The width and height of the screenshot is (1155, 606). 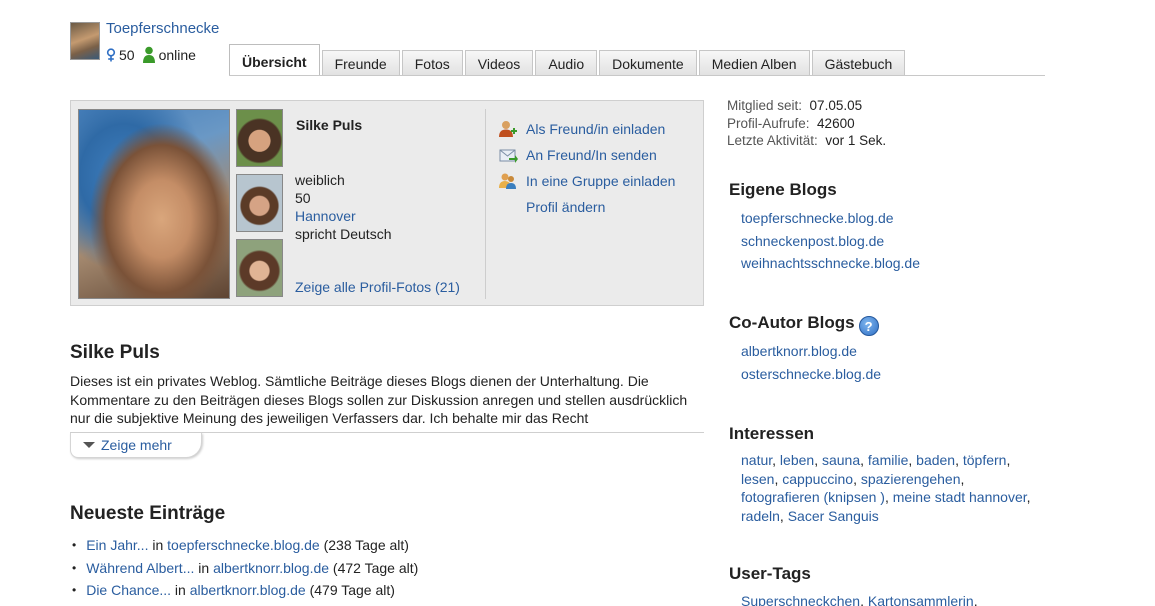 What do you see at coordinates (836, 123) in the screenshot?
I see `views-value: 42600` at bounding box center [836, 123].